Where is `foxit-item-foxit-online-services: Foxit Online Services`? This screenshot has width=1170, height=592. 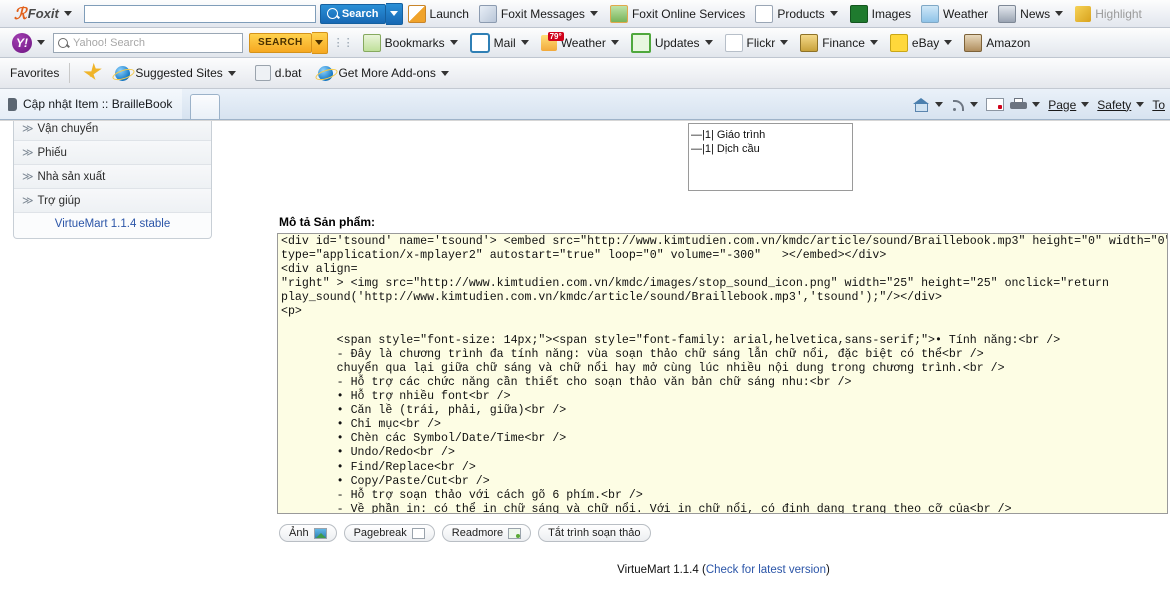 foxit-item-foxit-online-services: Foxit Online Services is located at coordinates (677, 13).